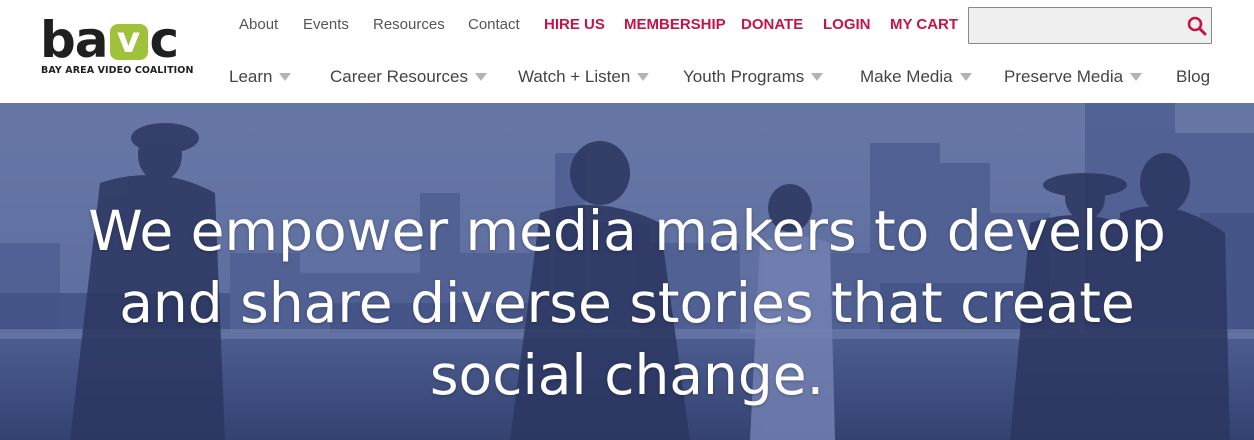 The height and width of the screenshot is (440, 1254). I want to click on nav-blog: Blog, so click(1193, 77).